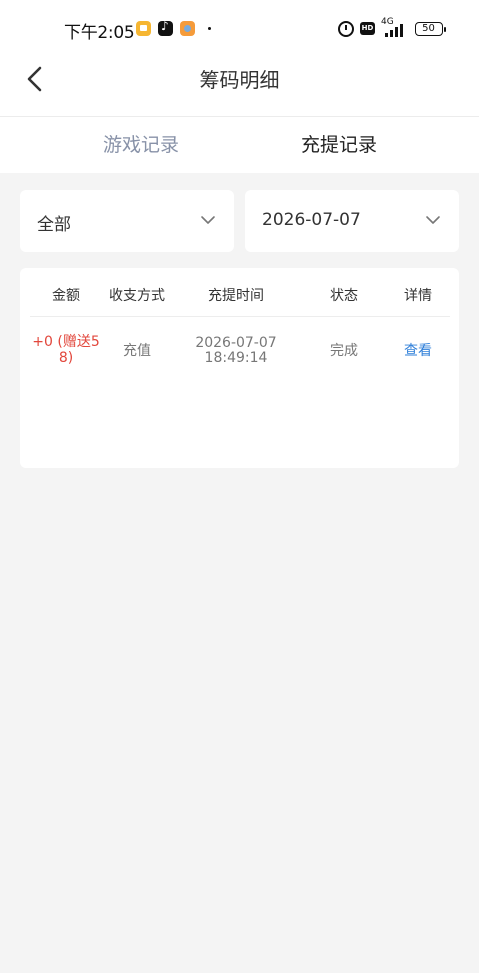 This screenshot has width=479, height=973. What do you see at coordinates (445, 29) in the screenshot?
I see `battery-tip-icon` at bounding box center [445, 29].